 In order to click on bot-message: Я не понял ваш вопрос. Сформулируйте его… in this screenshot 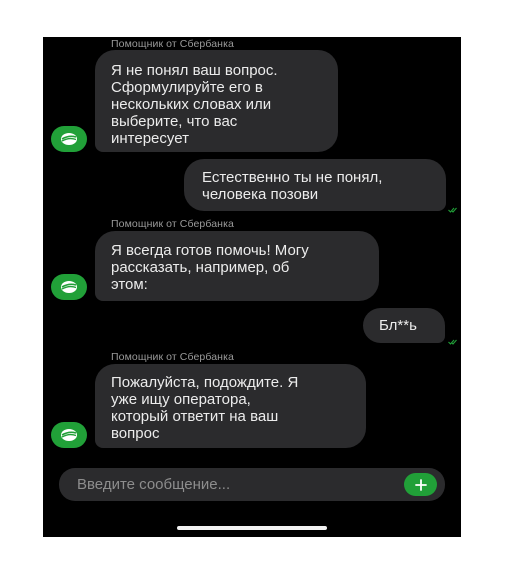, I will do `click(216, 101)`.